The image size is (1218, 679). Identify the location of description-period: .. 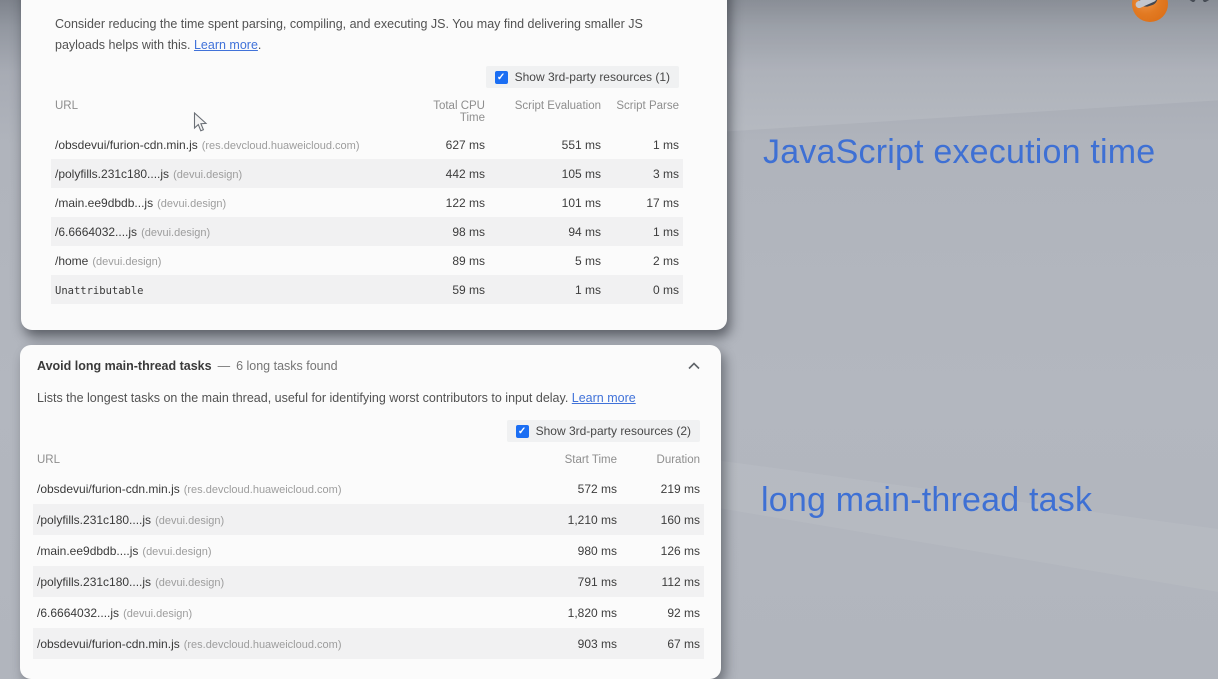
(259, 45).